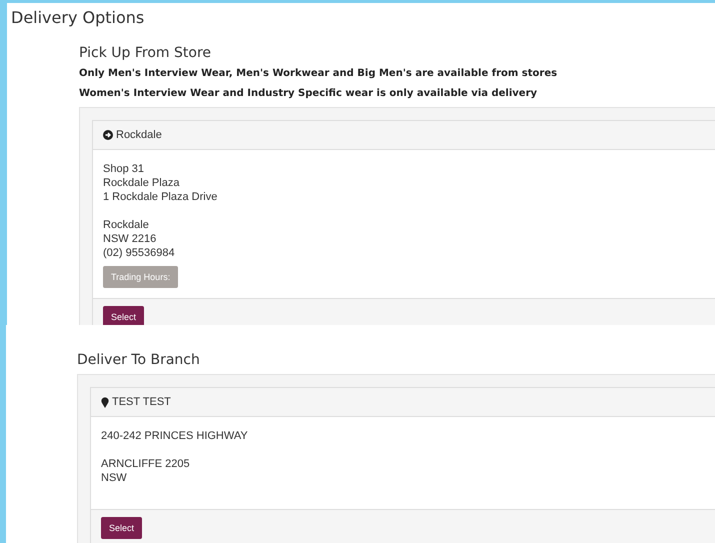 This screenshot has height=543, width=715. What do you see at coordinates (175, 436) in the screenshot?
I see `address-line: 240-242 PRINCES HIGHWAY` at bounding box center [175, 436].